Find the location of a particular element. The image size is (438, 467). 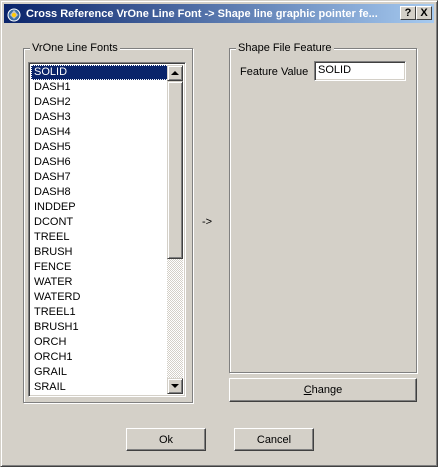

list-item: FENCE is located at coordinates (100, 267).